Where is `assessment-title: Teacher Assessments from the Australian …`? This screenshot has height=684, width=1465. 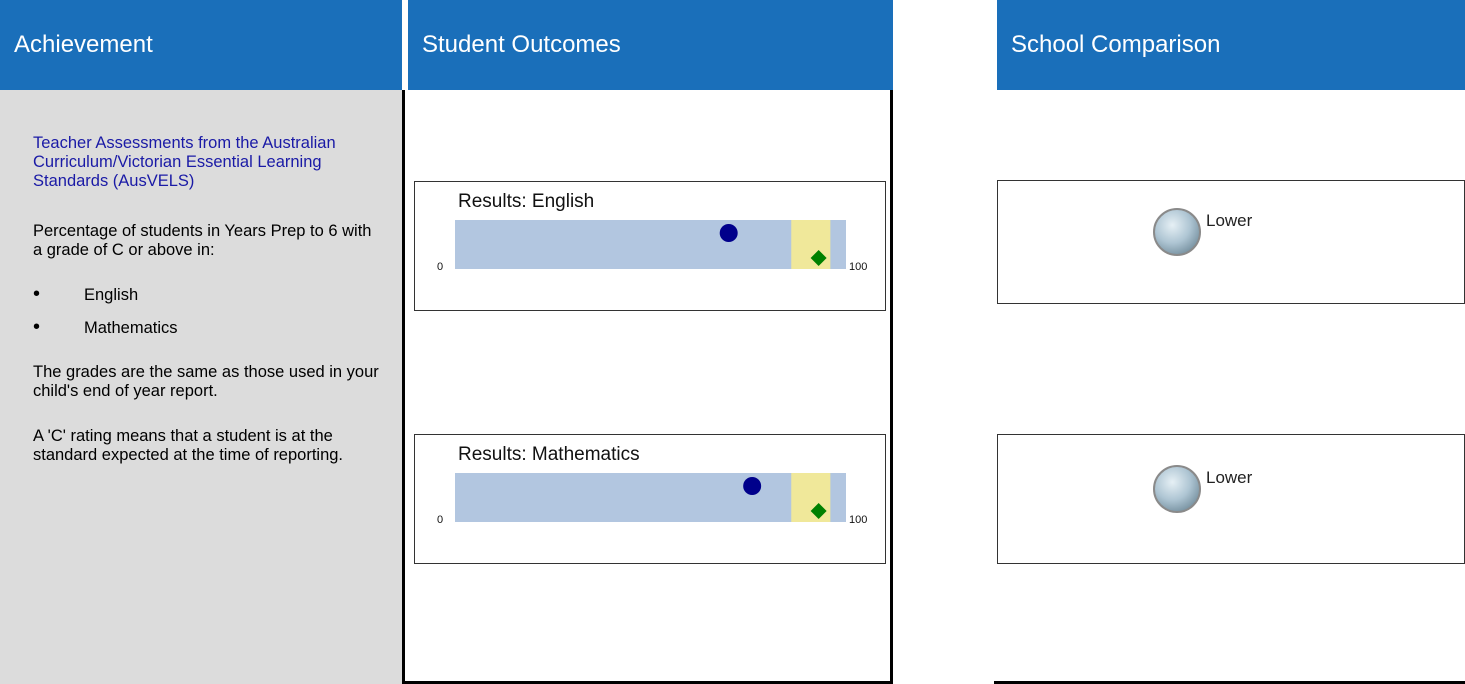 assessment-title: Teacher Assessments from the Australian … is located at coordinates (184, 162).